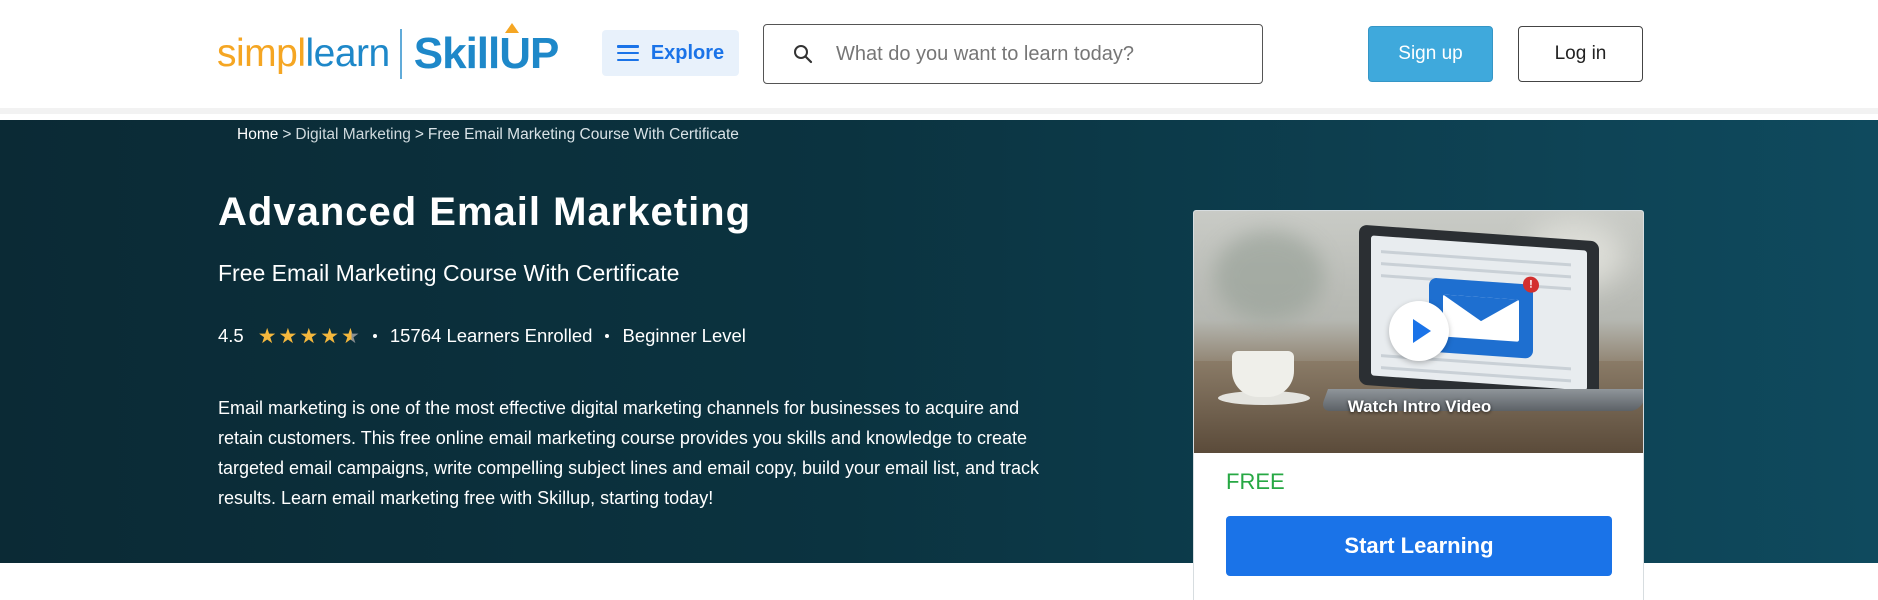 This screenshot has width=1878, height=600. I want to click on breadcrumb-home-link: Home, so click(257, 135).